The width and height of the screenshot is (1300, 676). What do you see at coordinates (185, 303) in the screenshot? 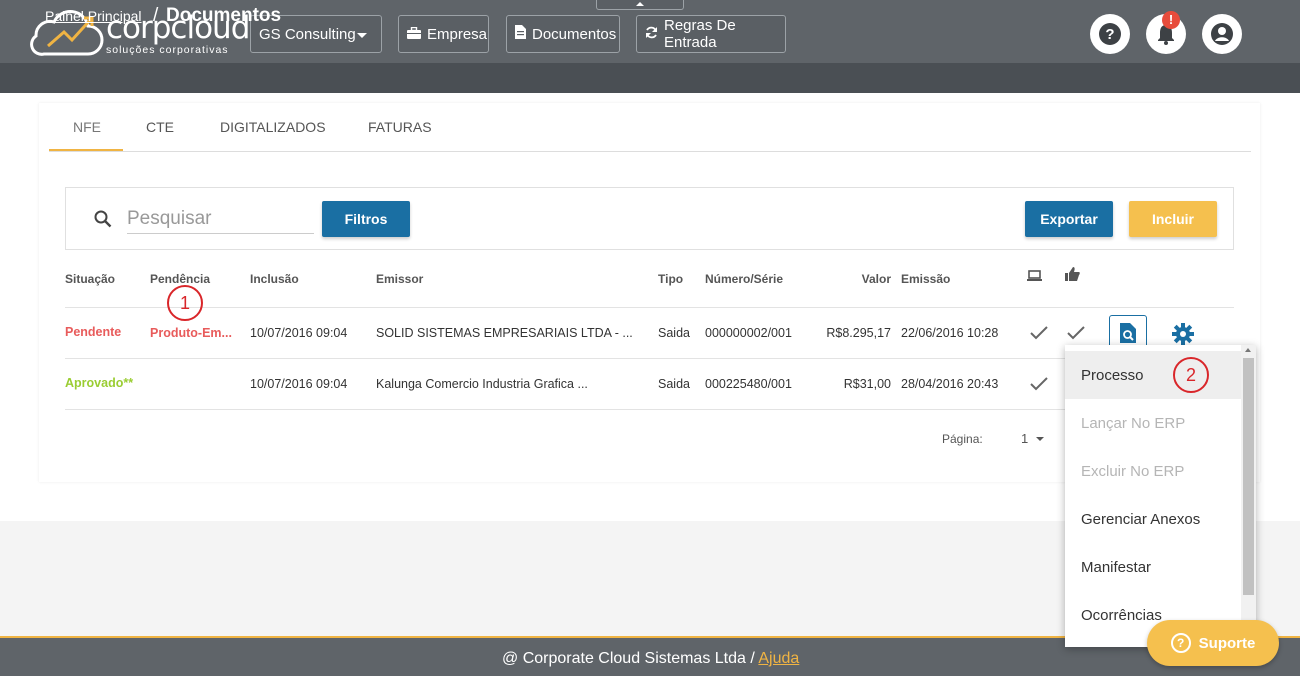
I see `annotation-marker-1: 1` at bounding box center [185, 303].